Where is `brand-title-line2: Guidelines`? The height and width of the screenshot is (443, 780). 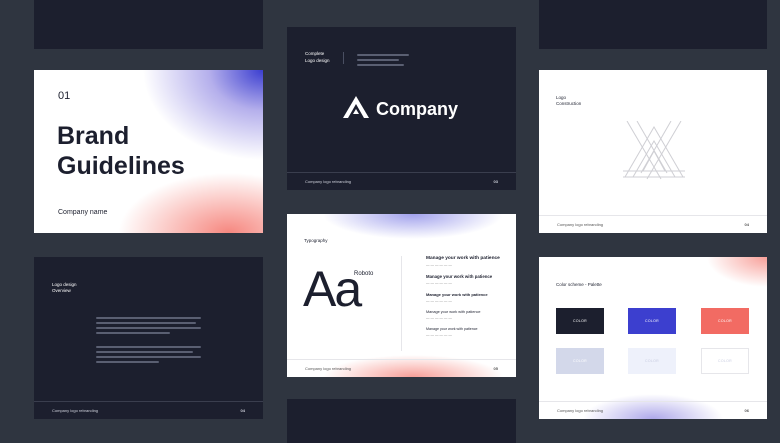
brand-title-line2: Guidelines is located at coordinates (121, 166).